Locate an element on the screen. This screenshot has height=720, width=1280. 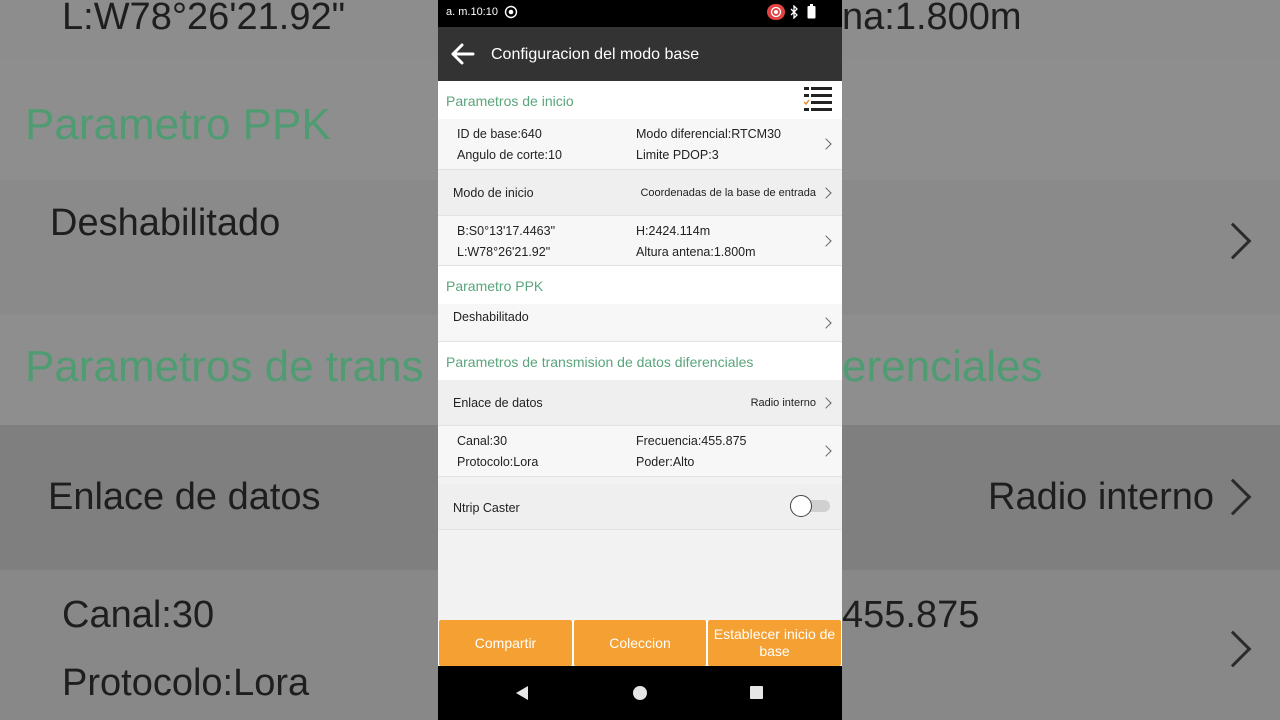
frequency: Frecuencia:455.875 is located at coordinates (691, 441).